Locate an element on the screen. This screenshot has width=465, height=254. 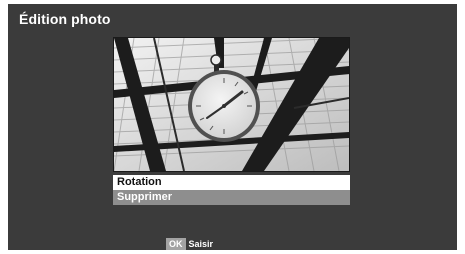
footer-hint: OK Saisir is located at coordinates (189, 244).